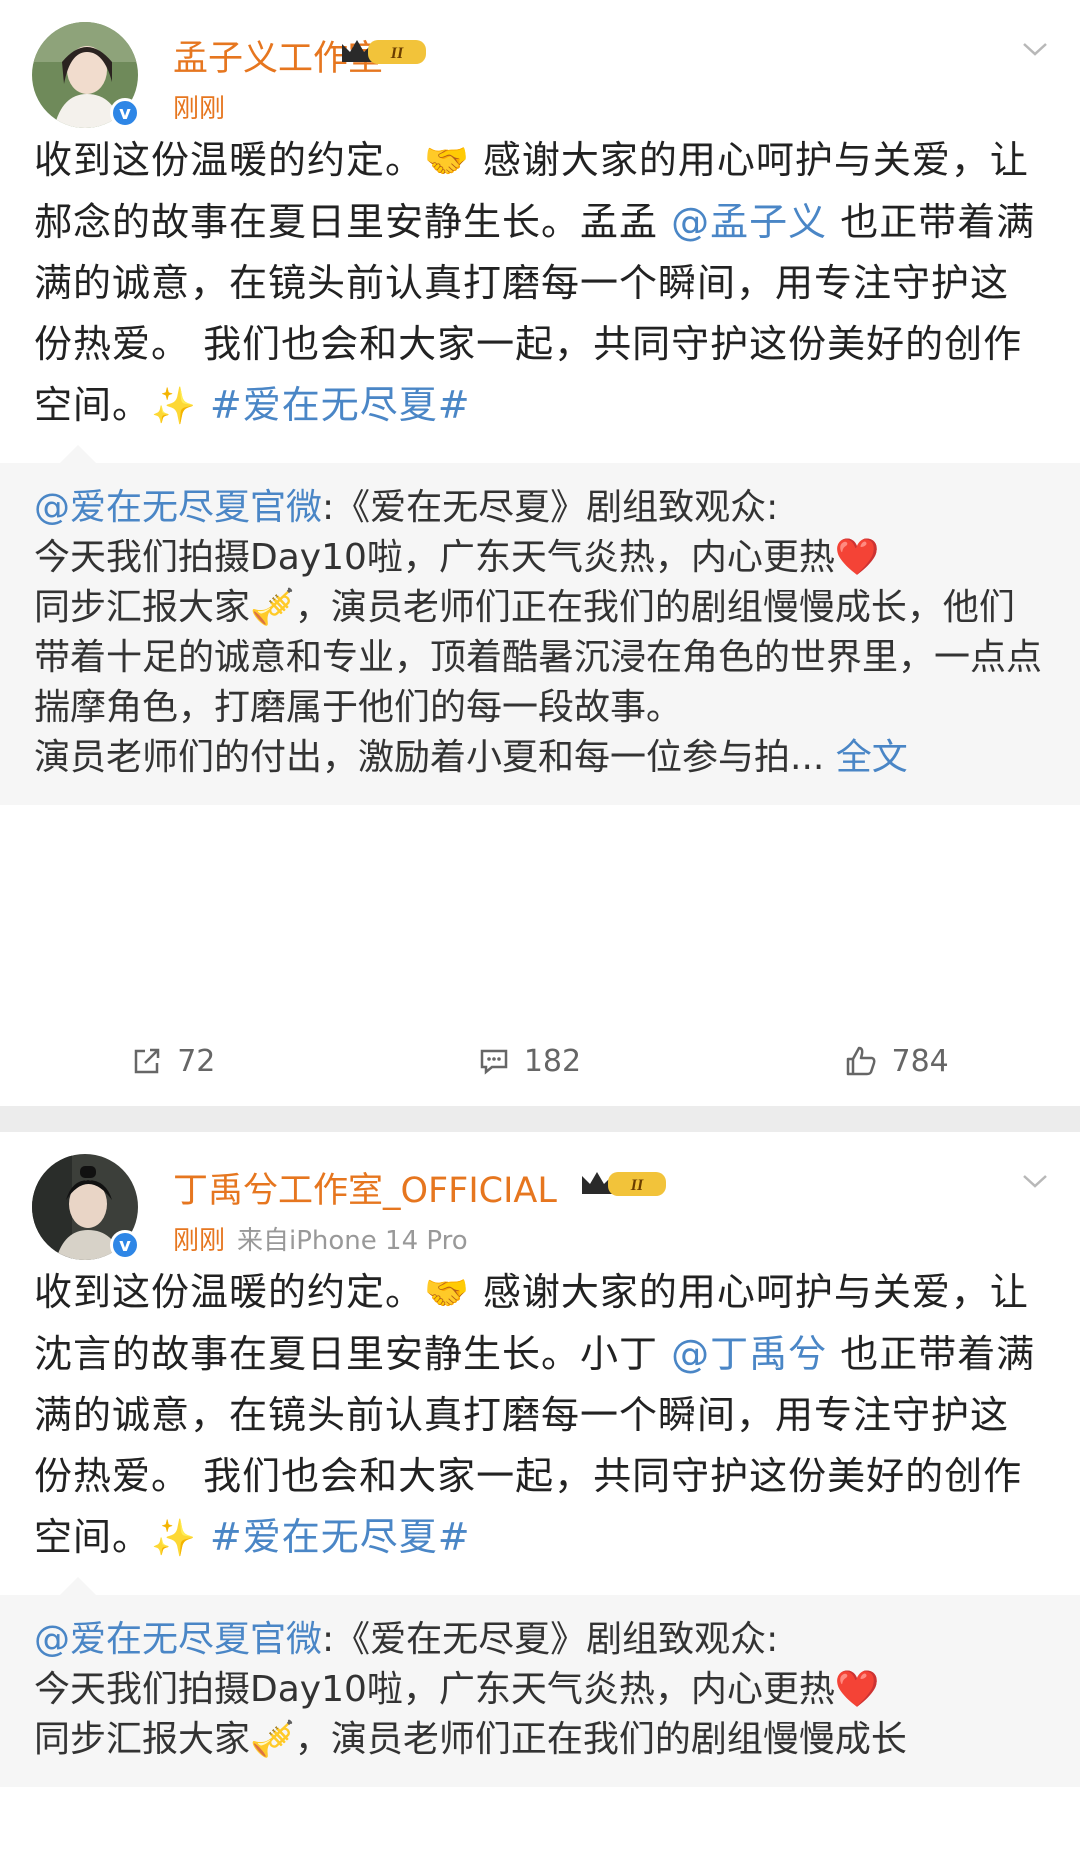 The height and width of the screenshot is (1868, 1080). I want to click on post-source: 来自iPhone 14 Pro, so click(352, 1241).